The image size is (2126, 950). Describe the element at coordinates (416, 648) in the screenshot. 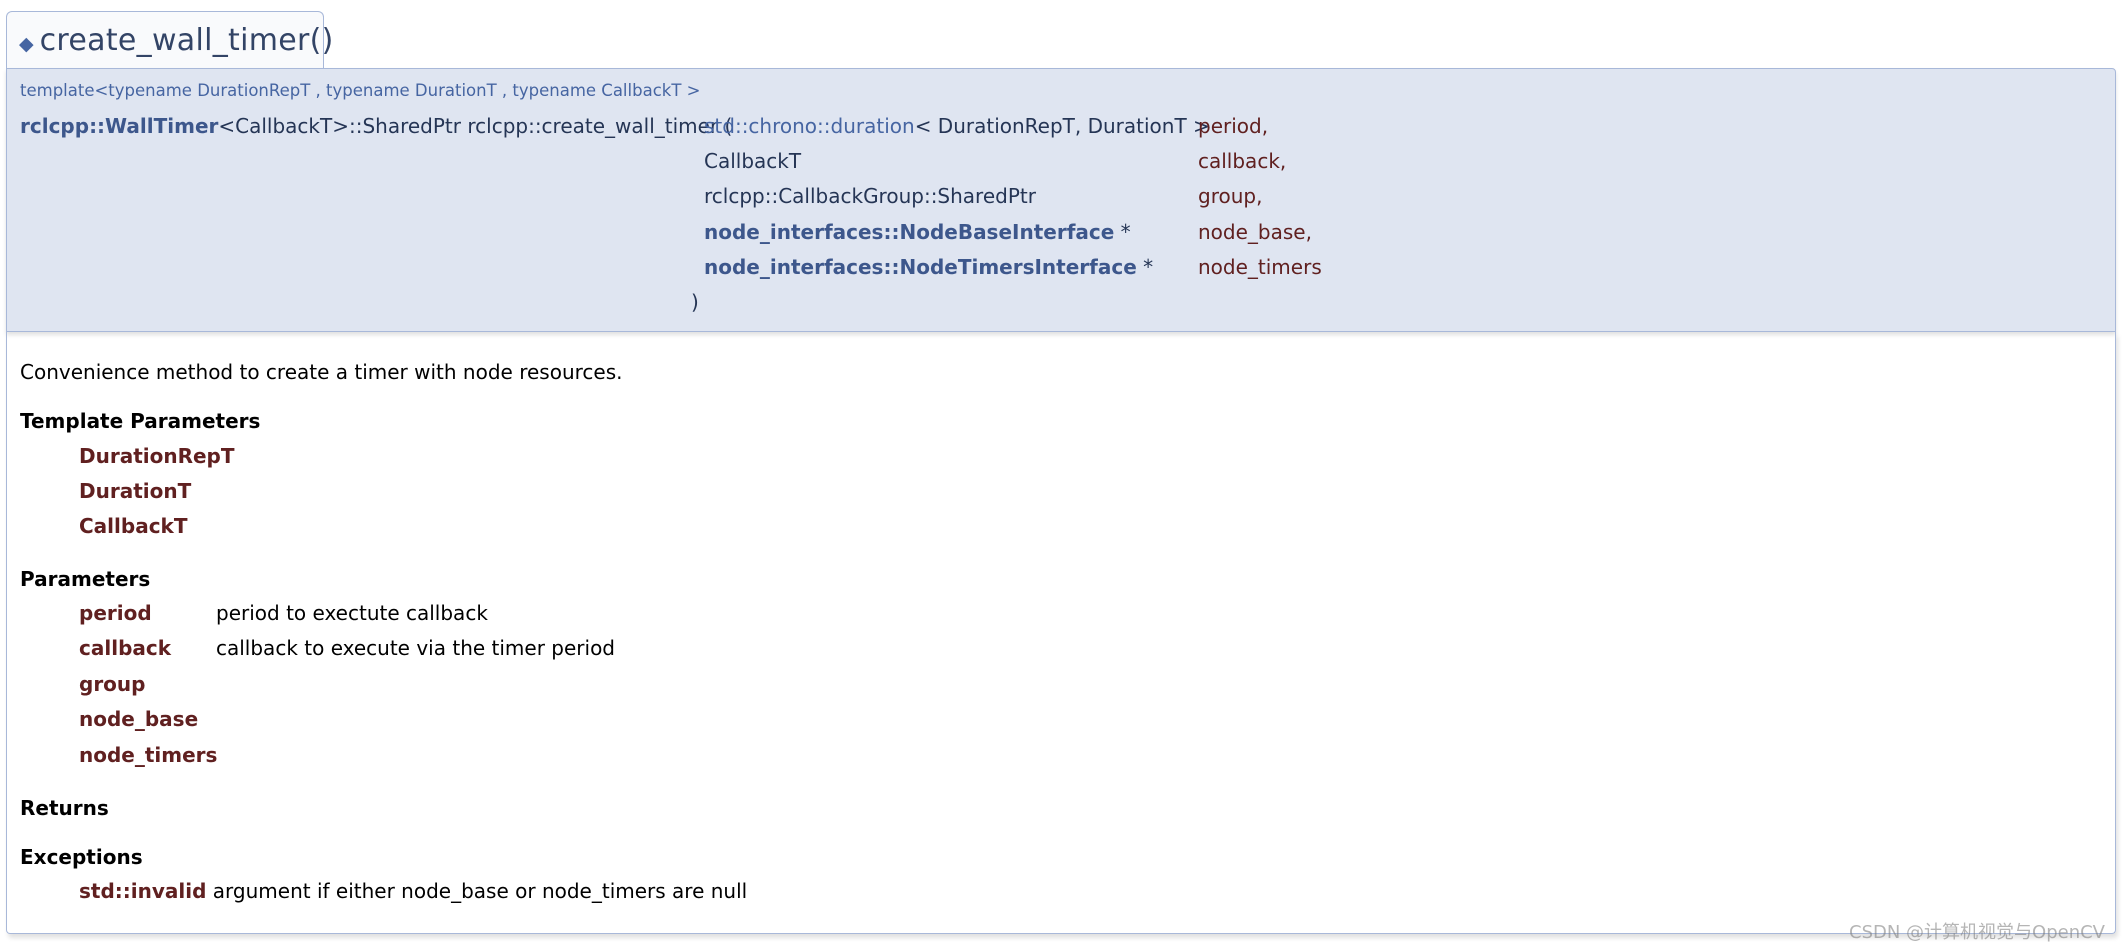

I see `param-description: callback to execute via the timer period` at that location.